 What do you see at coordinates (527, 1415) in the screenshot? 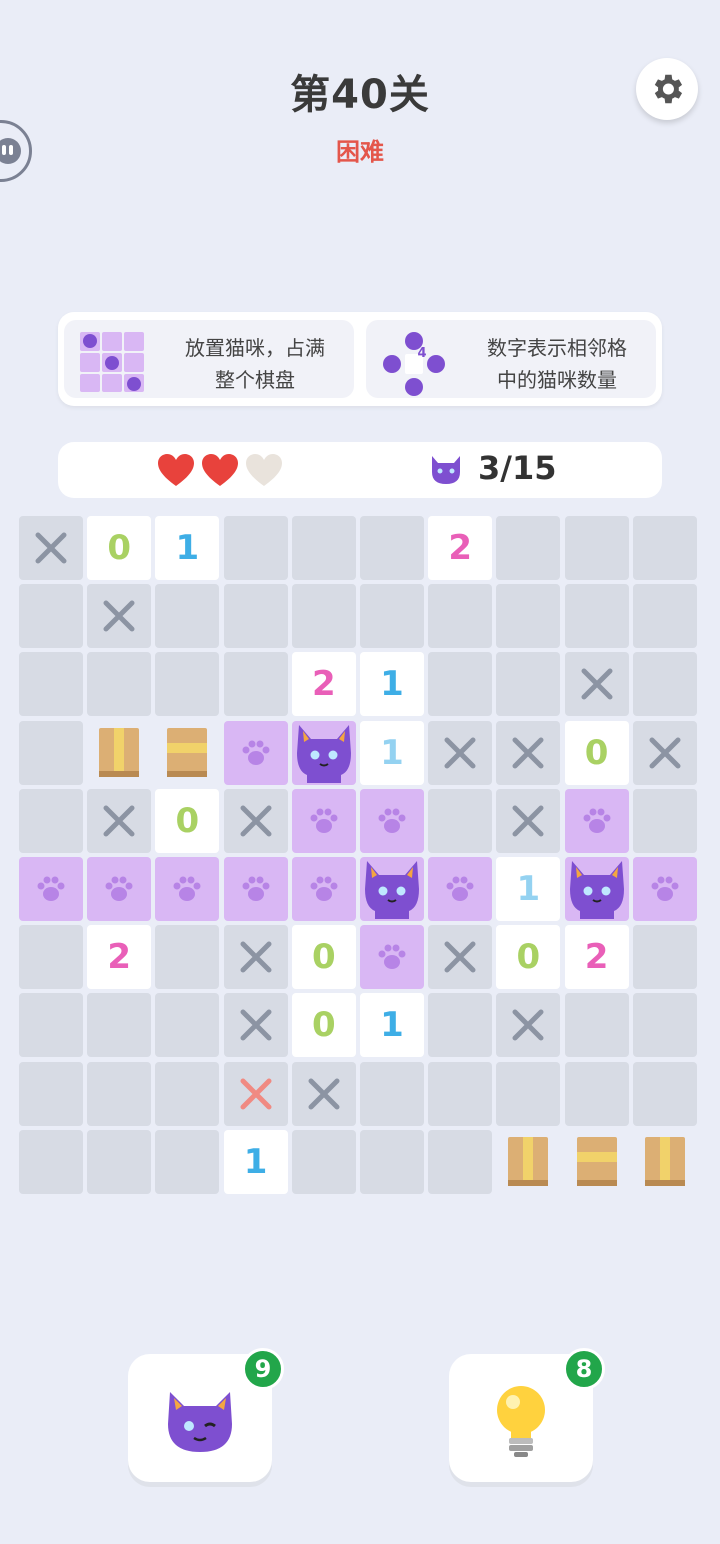
I see `hint-button: 8` at bounding box center [527, 1415].